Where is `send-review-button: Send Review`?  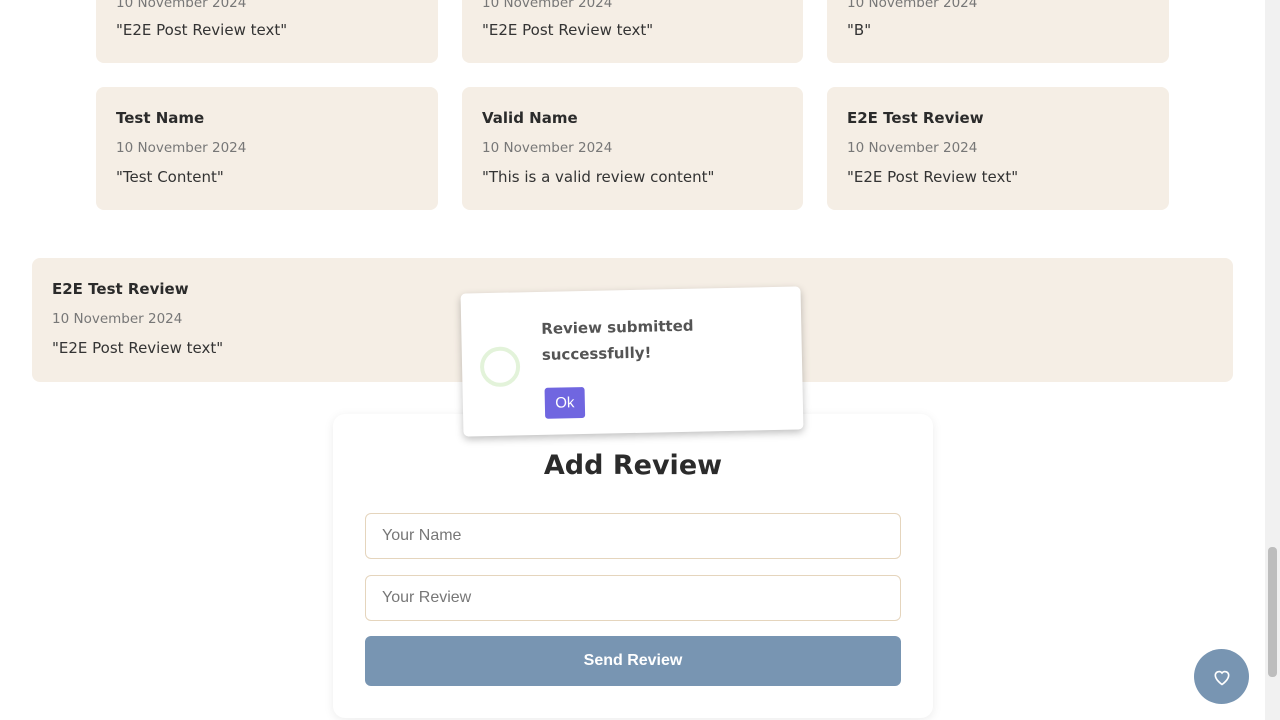
send-review-button: Send Review is located at coordinates (633, 661).